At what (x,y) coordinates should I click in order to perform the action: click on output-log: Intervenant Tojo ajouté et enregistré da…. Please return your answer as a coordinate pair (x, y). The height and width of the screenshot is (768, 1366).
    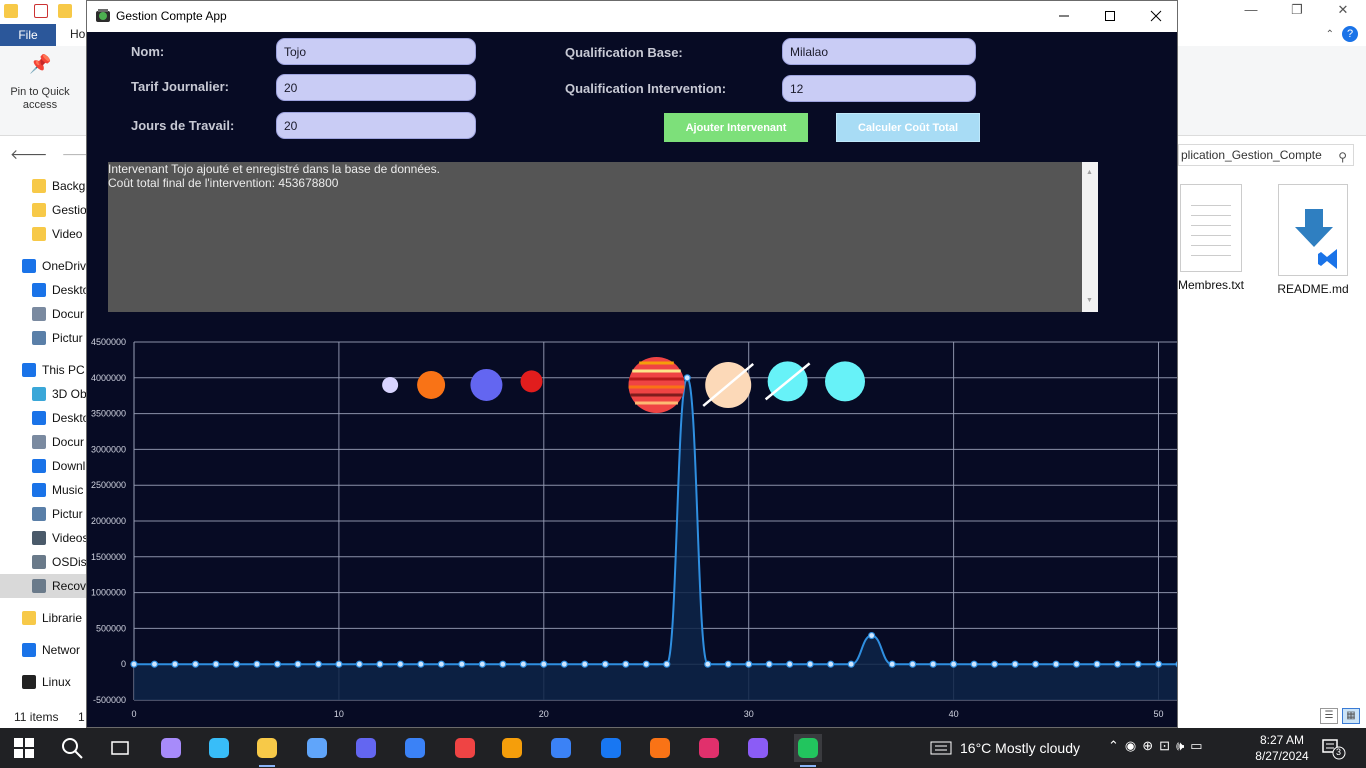
    Looking at the image, I should click on (603, 237).